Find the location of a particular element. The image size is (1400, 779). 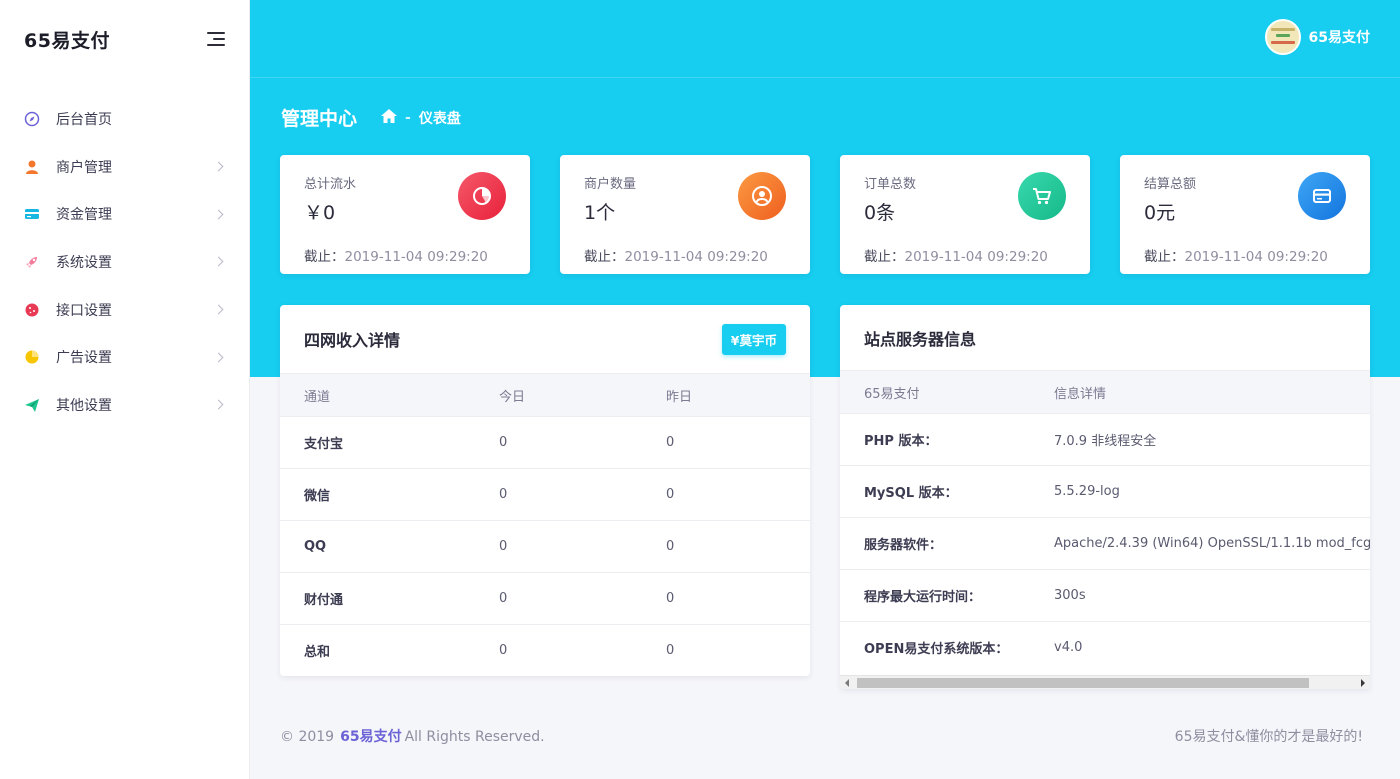

send-icon is located at coordinates (32, 405).